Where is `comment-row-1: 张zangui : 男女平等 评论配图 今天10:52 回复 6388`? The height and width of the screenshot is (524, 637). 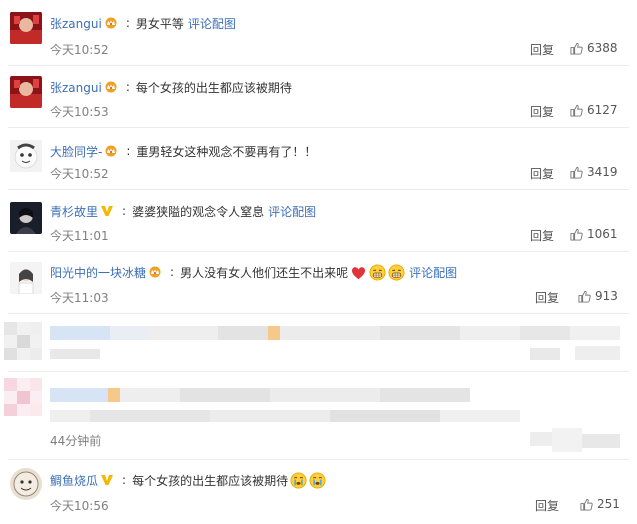
comment-row-1: 张zangui : 男女平等 评论配图 今天10:52 回复 6388 is located at coordinates (318, 33).